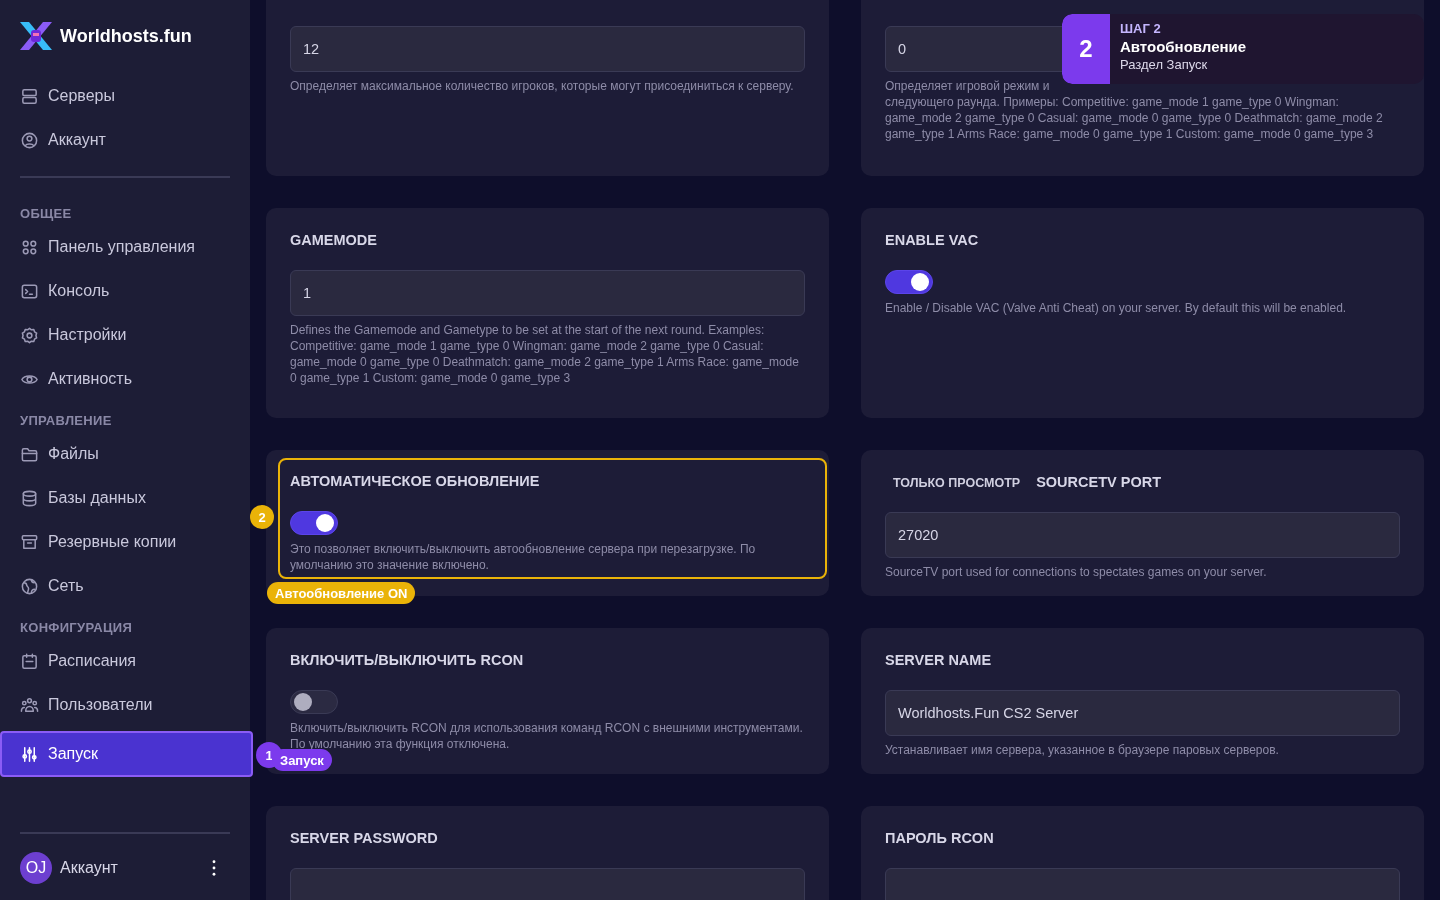 This screenshot has width=1440, height=900. I want to click on nav-item: Базы данных, so click(125, 498).